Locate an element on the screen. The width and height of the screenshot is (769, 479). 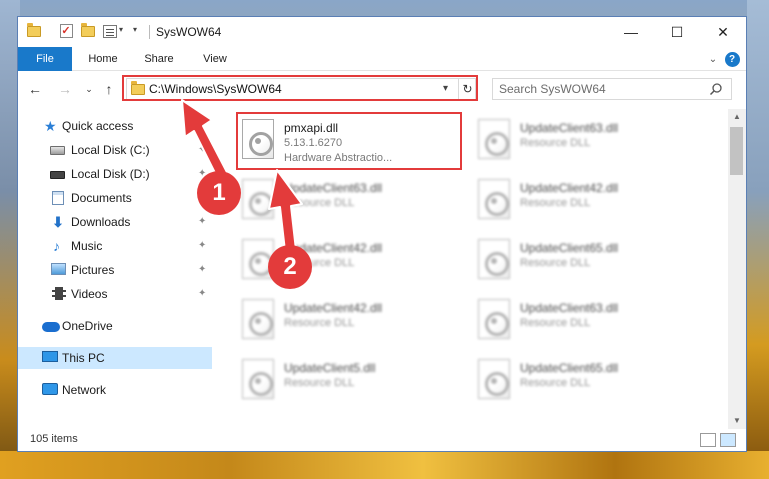
step-badge-2: 2 is located at coordinates (290, 267).